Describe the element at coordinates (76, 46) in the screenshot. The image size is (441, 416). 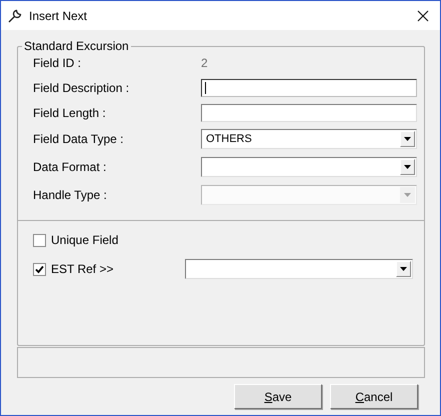
I see `group-legend: Standard Excursion` at that location.